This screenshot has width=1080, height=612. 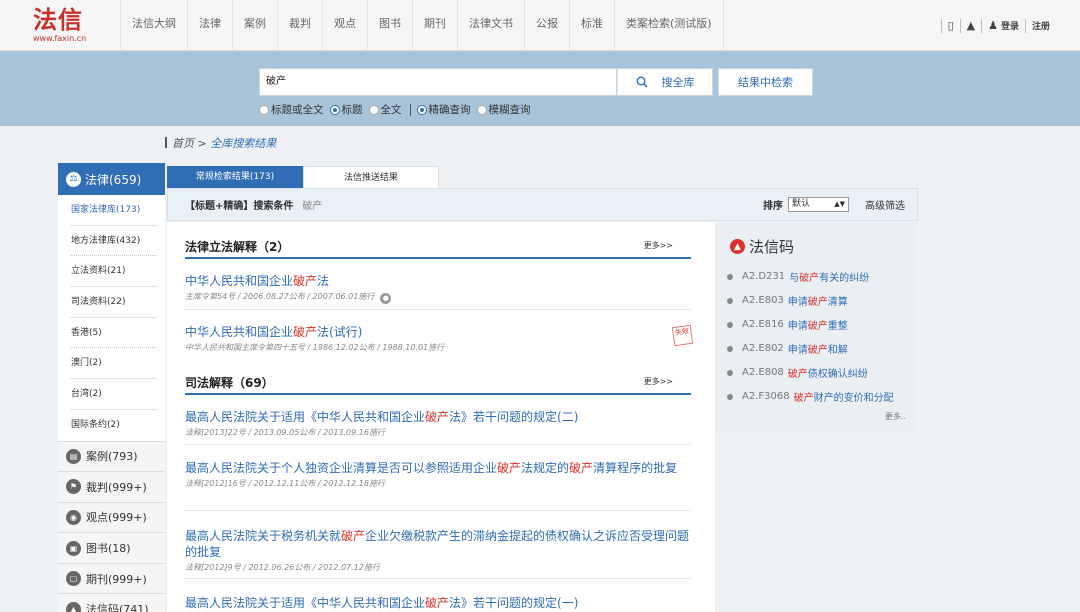 What do you see at coordinates (312, 206) in the screenshot?
I see `condition-value: 破产` at bounding box center [312, 206].